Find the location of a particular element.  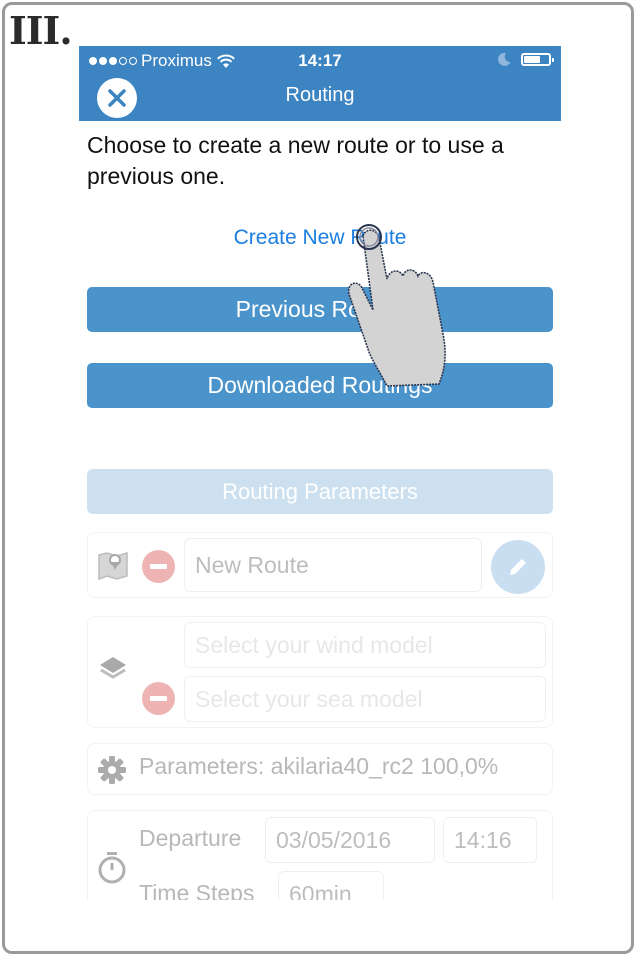

status-time: 14:17 is located at coordinates (320, 60).